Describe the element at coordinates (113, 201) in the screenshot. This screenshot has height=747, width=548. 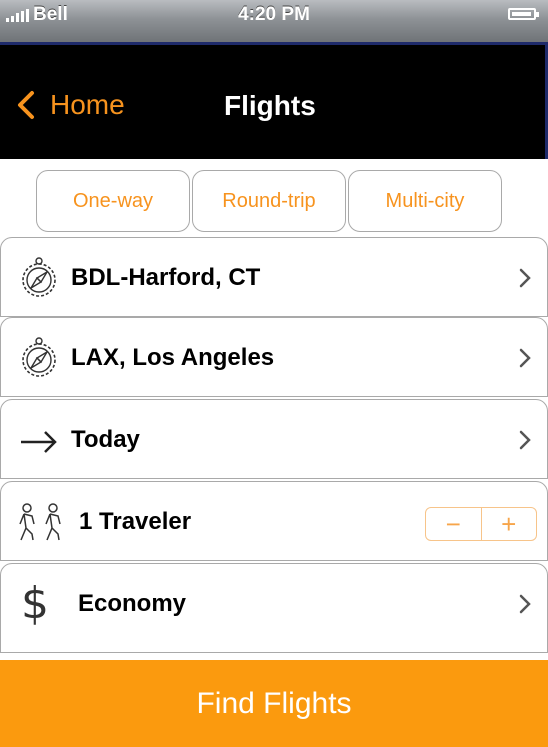
I see `tab-one-way: One-way` at that location.